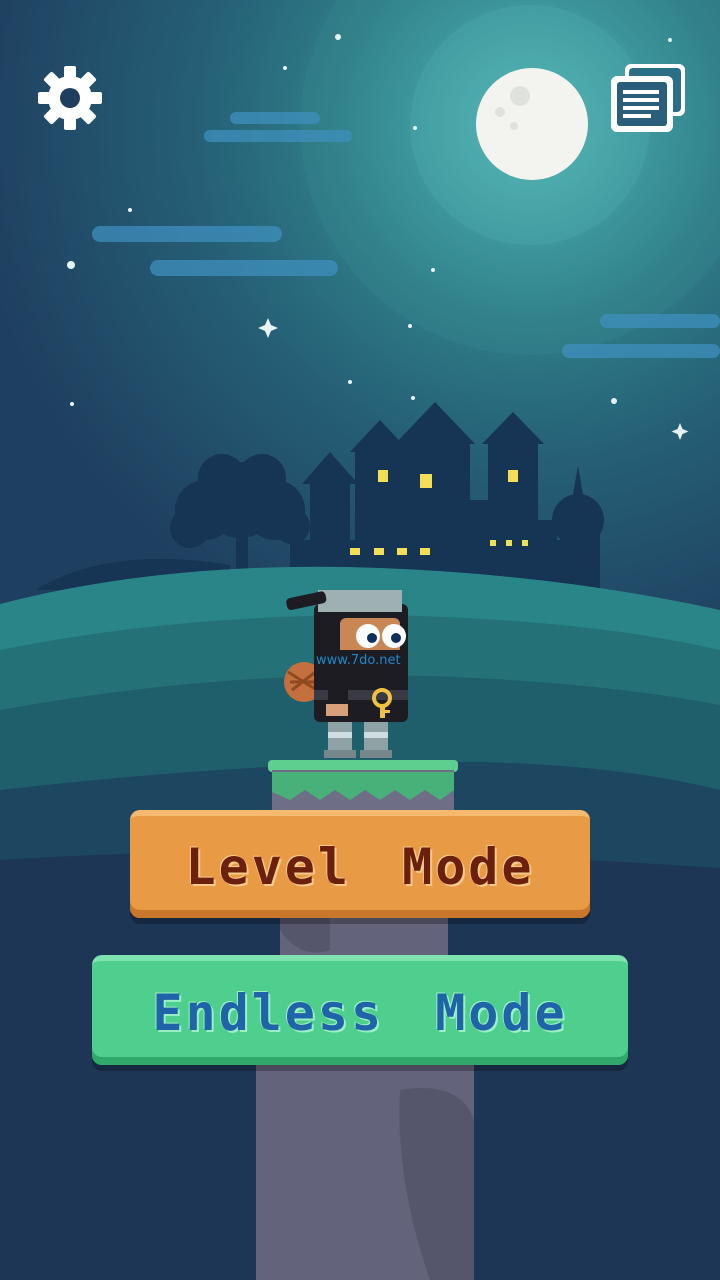 Image resolution: width=720 pixels, height=1280 pixels. I want to click on gear-icon, so click(70, 98).